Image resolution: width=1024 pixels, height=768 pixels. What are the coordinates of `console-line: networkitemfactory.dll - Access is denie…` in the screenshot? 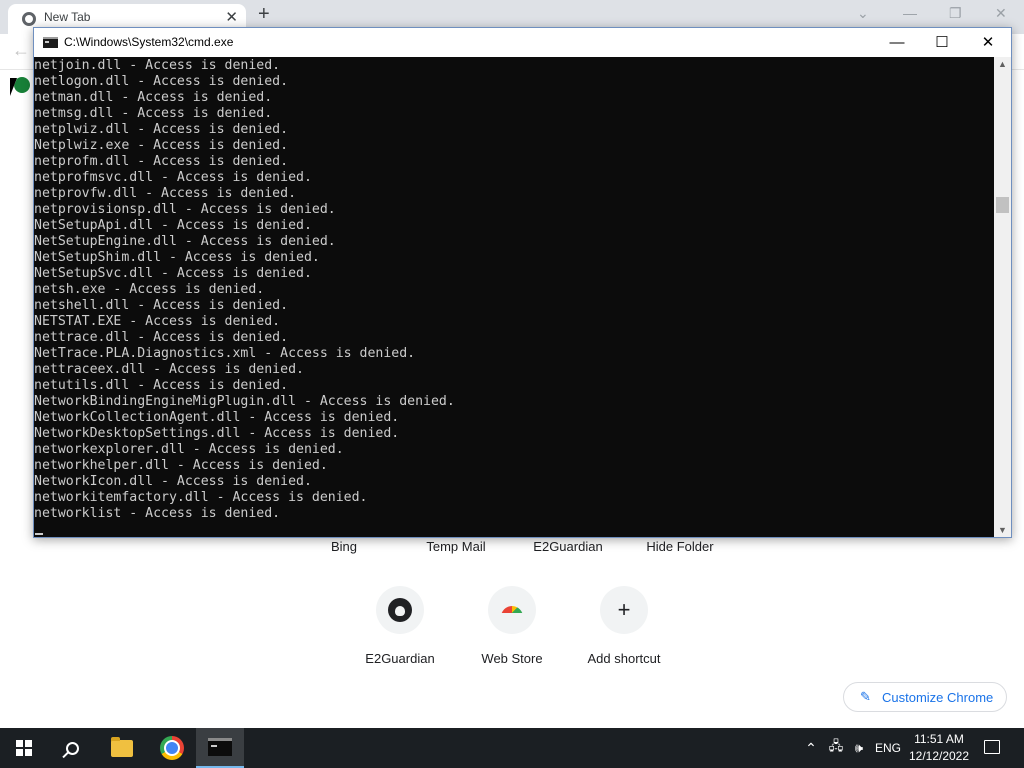 It's located at (201, 497).